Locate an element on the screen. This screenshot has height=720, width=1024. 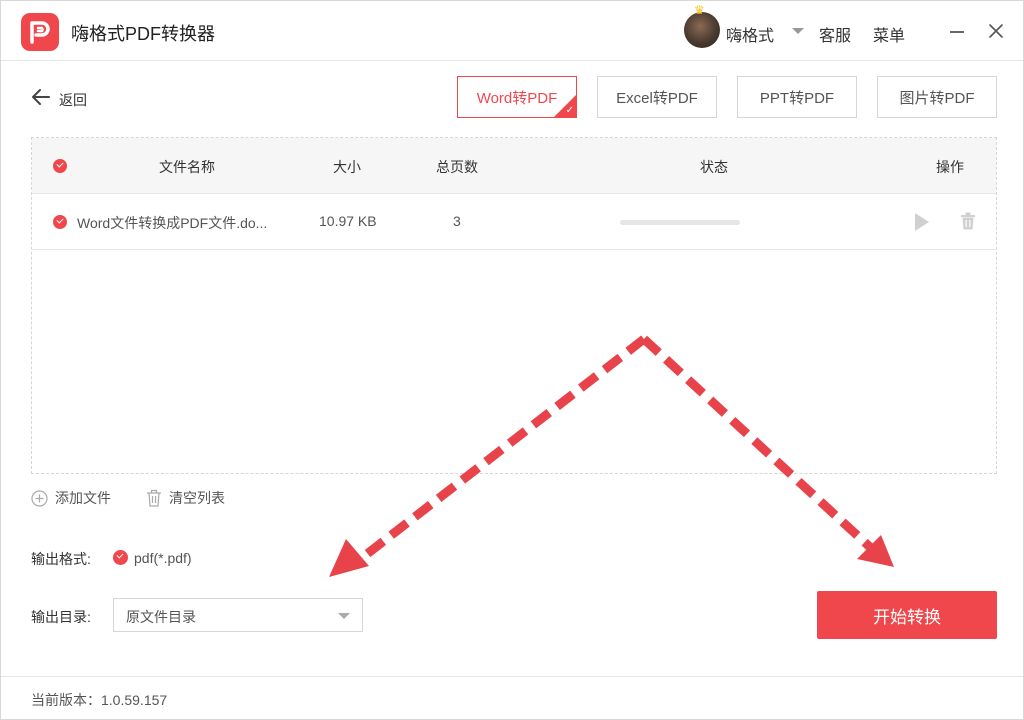
format-check-icon is located at coordinates (120, 557).